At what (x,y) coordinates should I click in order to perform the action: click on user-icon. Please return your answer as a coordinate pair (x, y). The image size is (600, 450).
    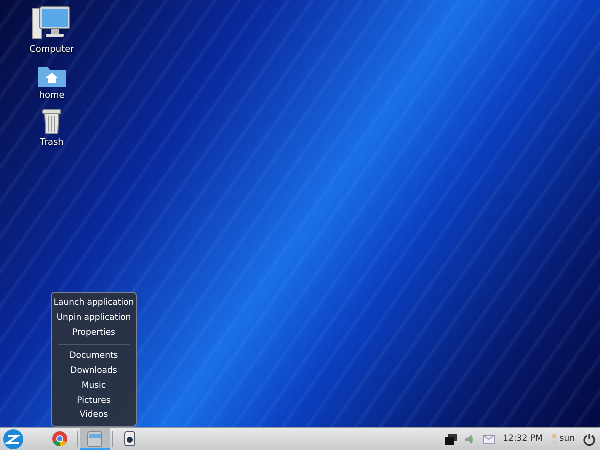
    Looking at the image, I should click on (554, 439).